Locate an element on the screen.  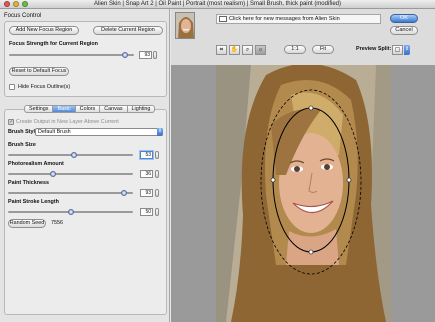
settings-tabs: Settings Basic Colors Canvas Lighting is located at coordinates (90, 109).